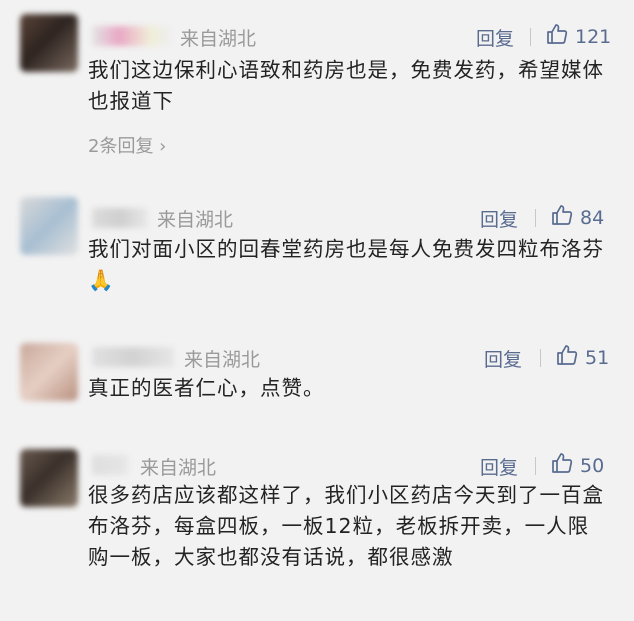 The image size is (634, 621). What do you see at coordinates (346, 264) in the screenshot?
I see `comment-text: 我们对面小区的回春堂药房也是每人免费发四粒布洛芬🙏` at bounding box center [346, 264].